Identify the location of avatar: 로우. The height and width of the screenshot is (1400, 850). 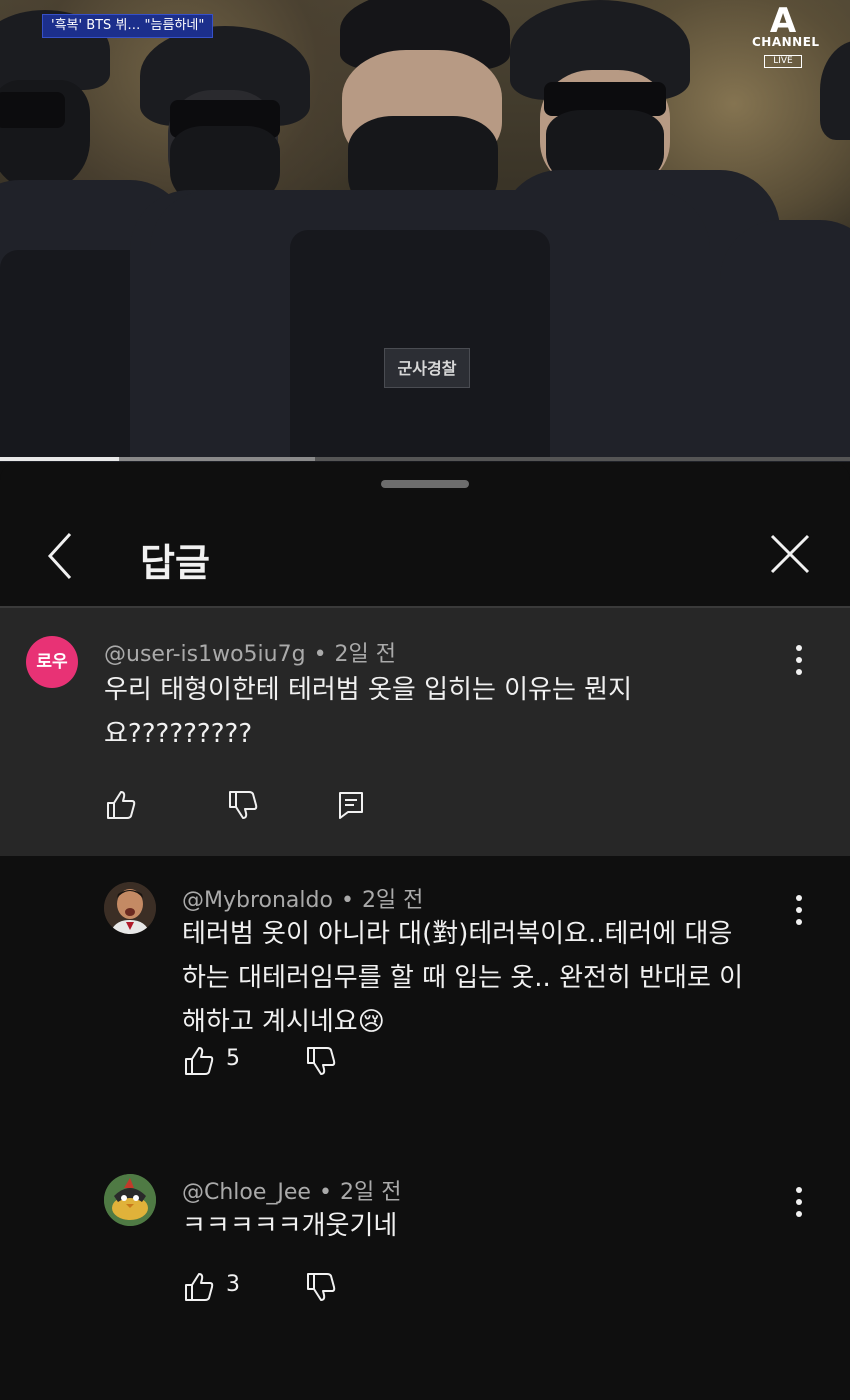
(52, 662).